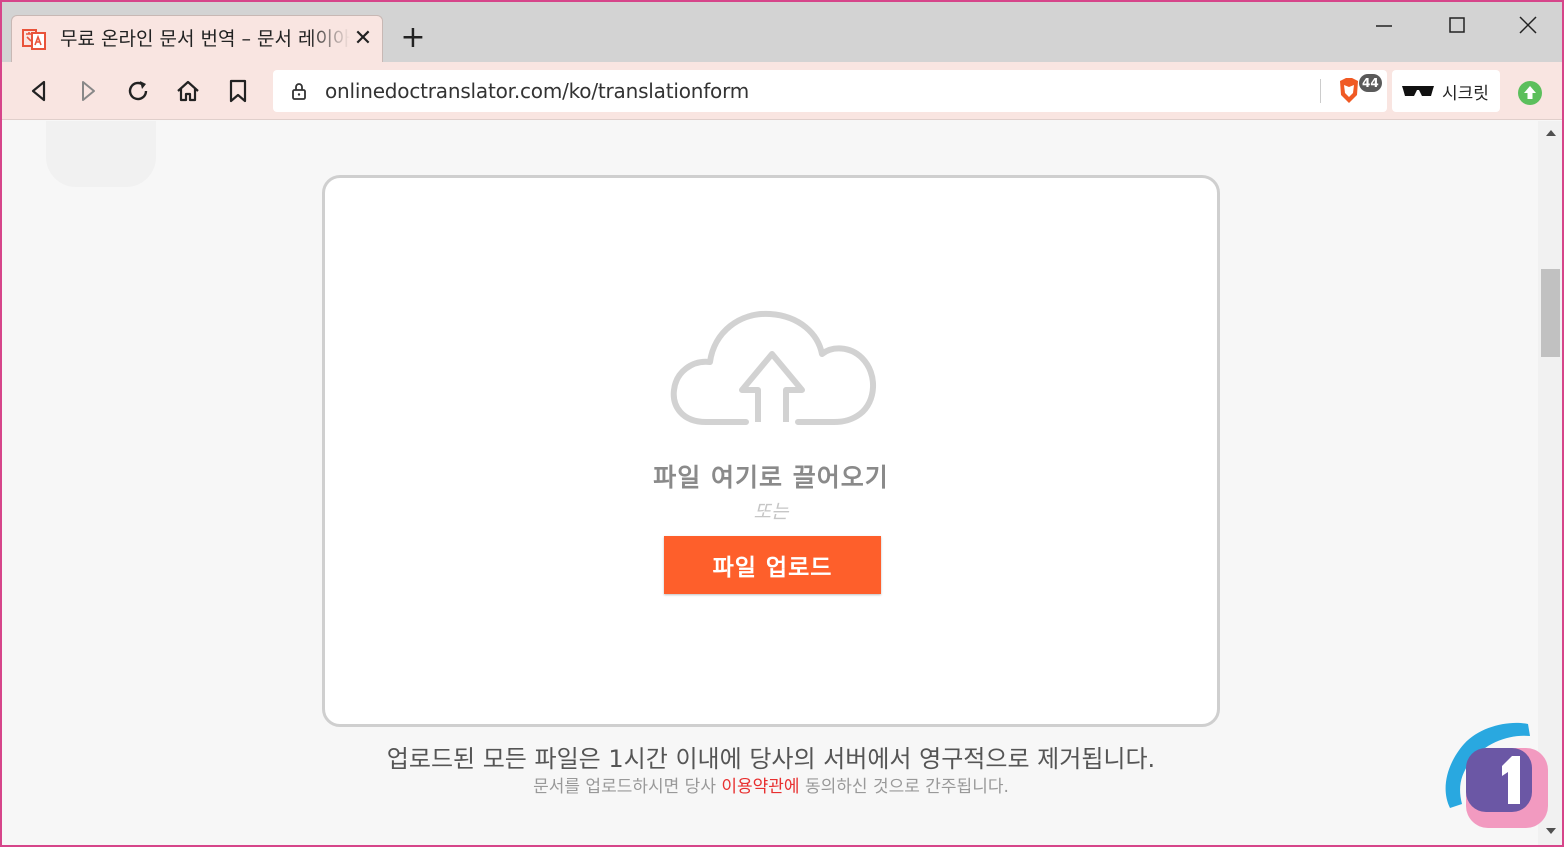 The image size is (1564, 847). I want to click on incognito-indicator: 시크릿, so click(1446, 91).